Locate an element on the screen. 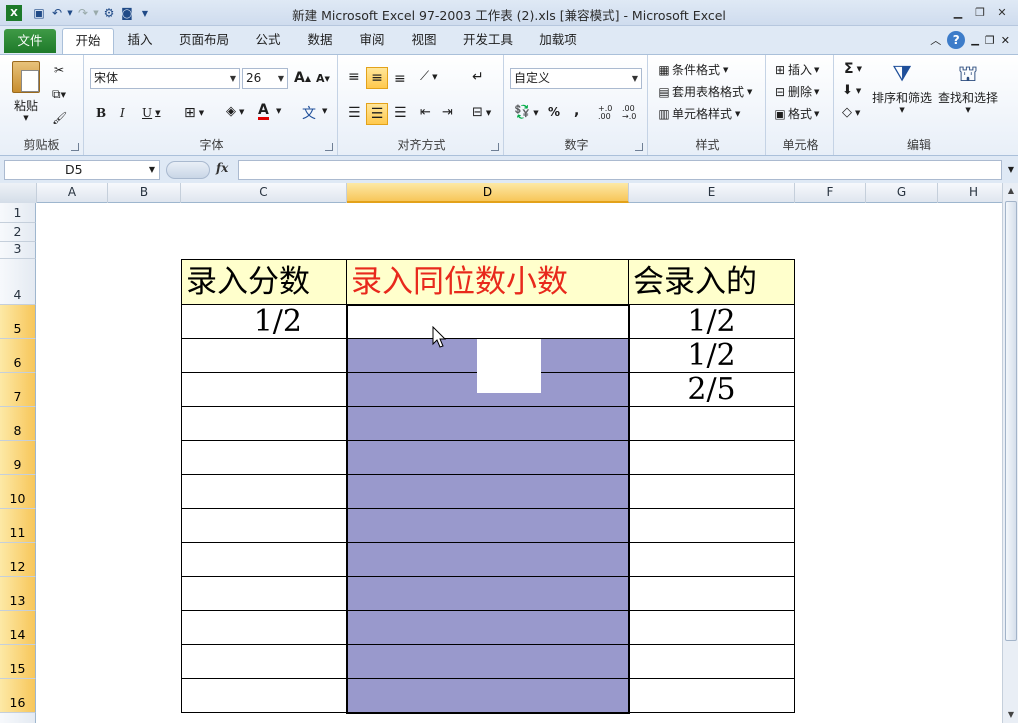 This screenshot has width=1018, height=723. row-header-13: 13 is located at coordinates (18, 594).